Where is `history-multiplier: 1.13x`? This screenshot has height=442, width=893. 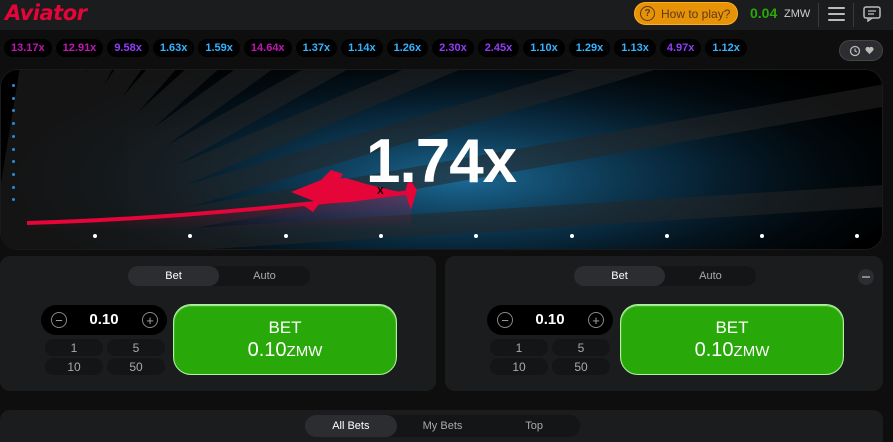
history-multiplier: 1.13x is located at coordinates (635, 48).